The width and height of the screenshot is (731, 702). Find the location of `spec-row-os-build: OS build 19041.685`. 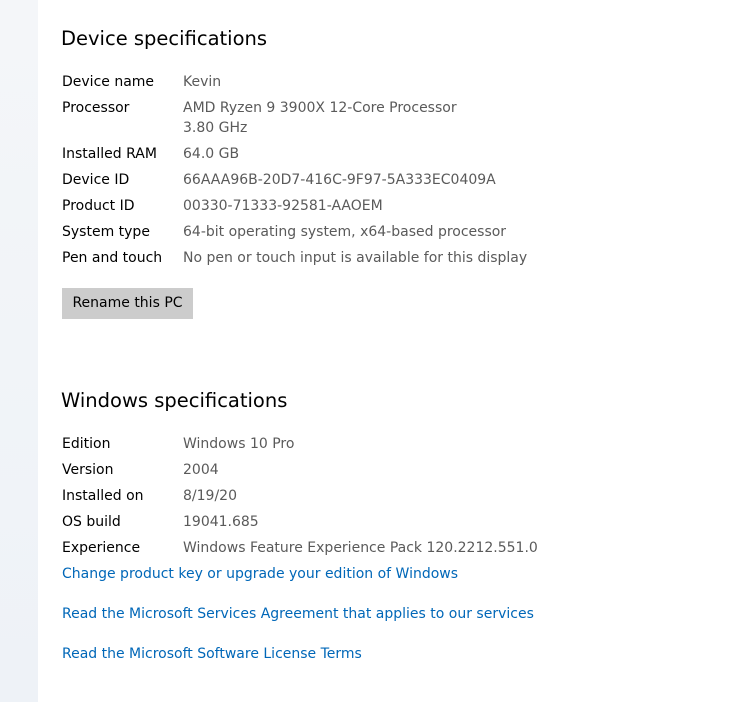

spec-row-os-build: OS build 19041.685 is located at coordinates (392, 522).